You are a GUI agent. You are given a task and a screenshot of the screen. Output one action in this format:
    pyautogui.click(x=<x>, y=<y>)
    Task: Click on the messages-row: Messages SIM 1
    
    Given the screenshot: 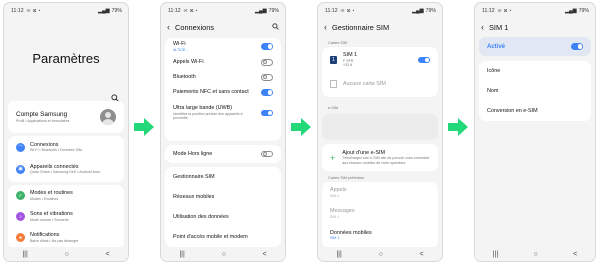 What is the action you would take?
    pyautogui.click(x=380, y=213)
    